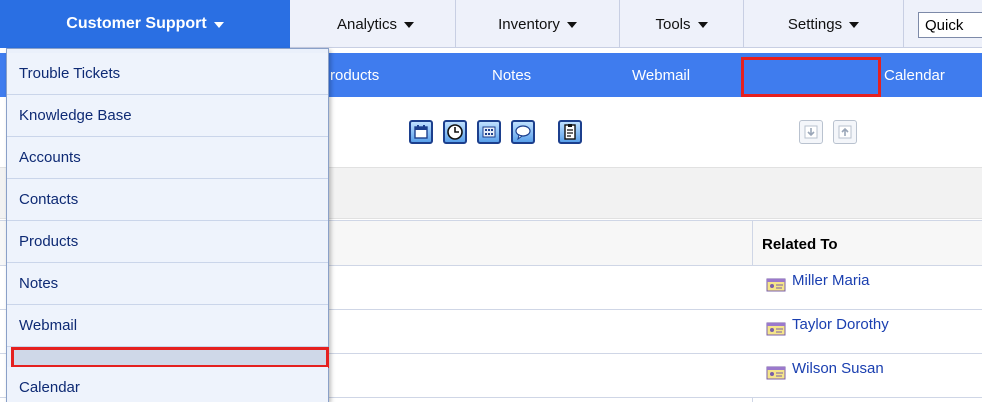 The image size is (982, 402). I want to click on clipboard-button, so click(570, 132).